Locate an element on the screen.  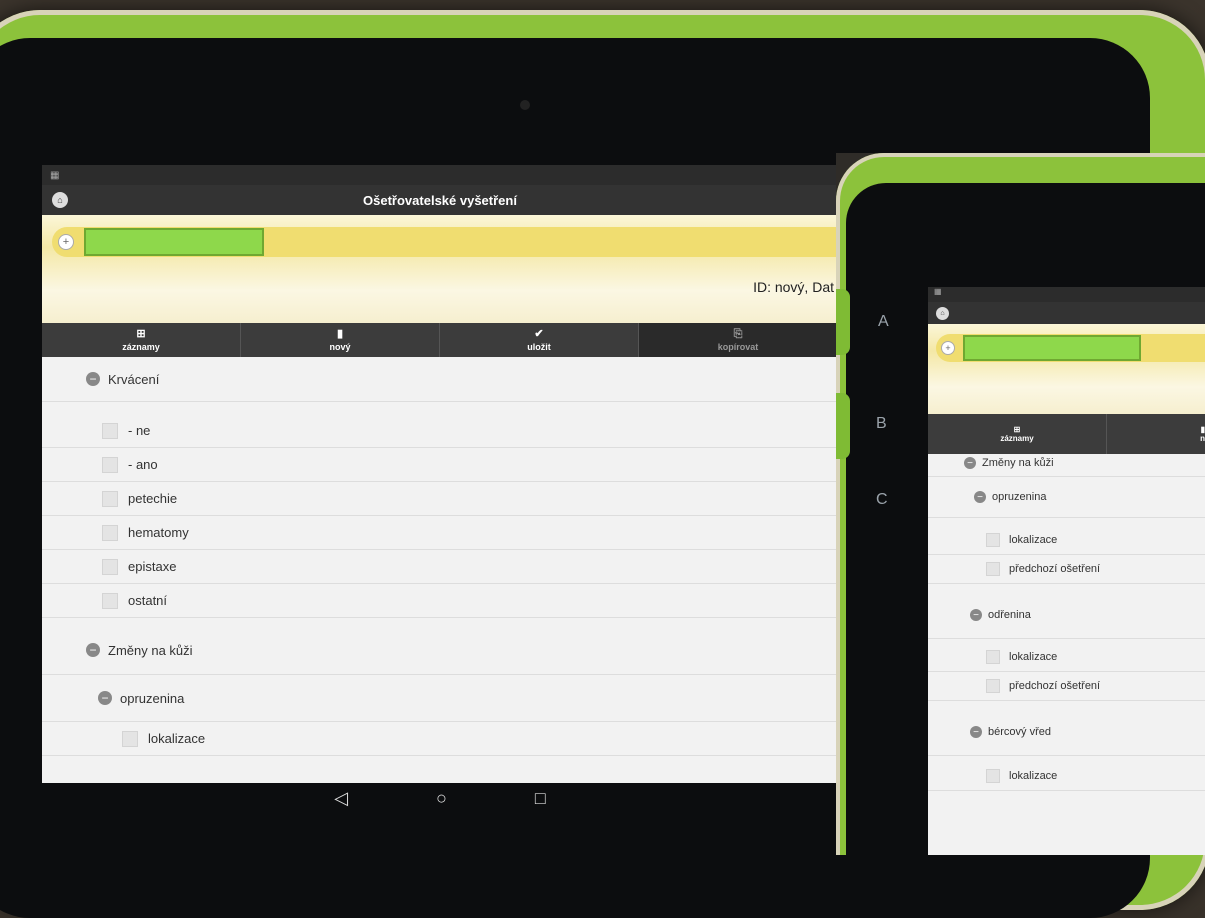
patient-bar: + is located at coordinates (445, 242).